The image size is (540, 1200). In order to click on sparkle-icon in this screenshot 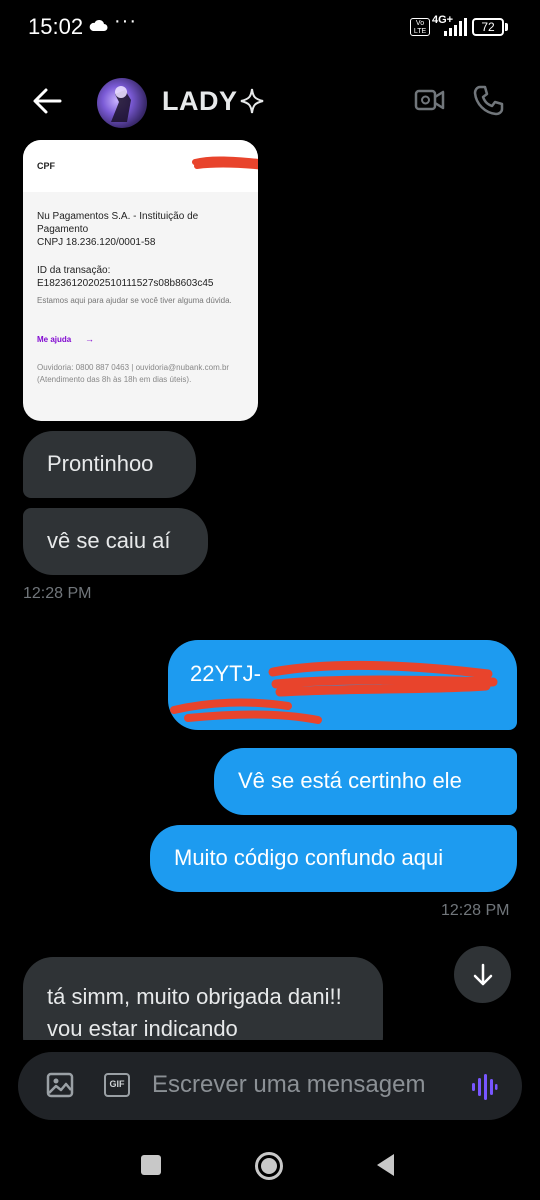, I will do `click(252, 101)`.